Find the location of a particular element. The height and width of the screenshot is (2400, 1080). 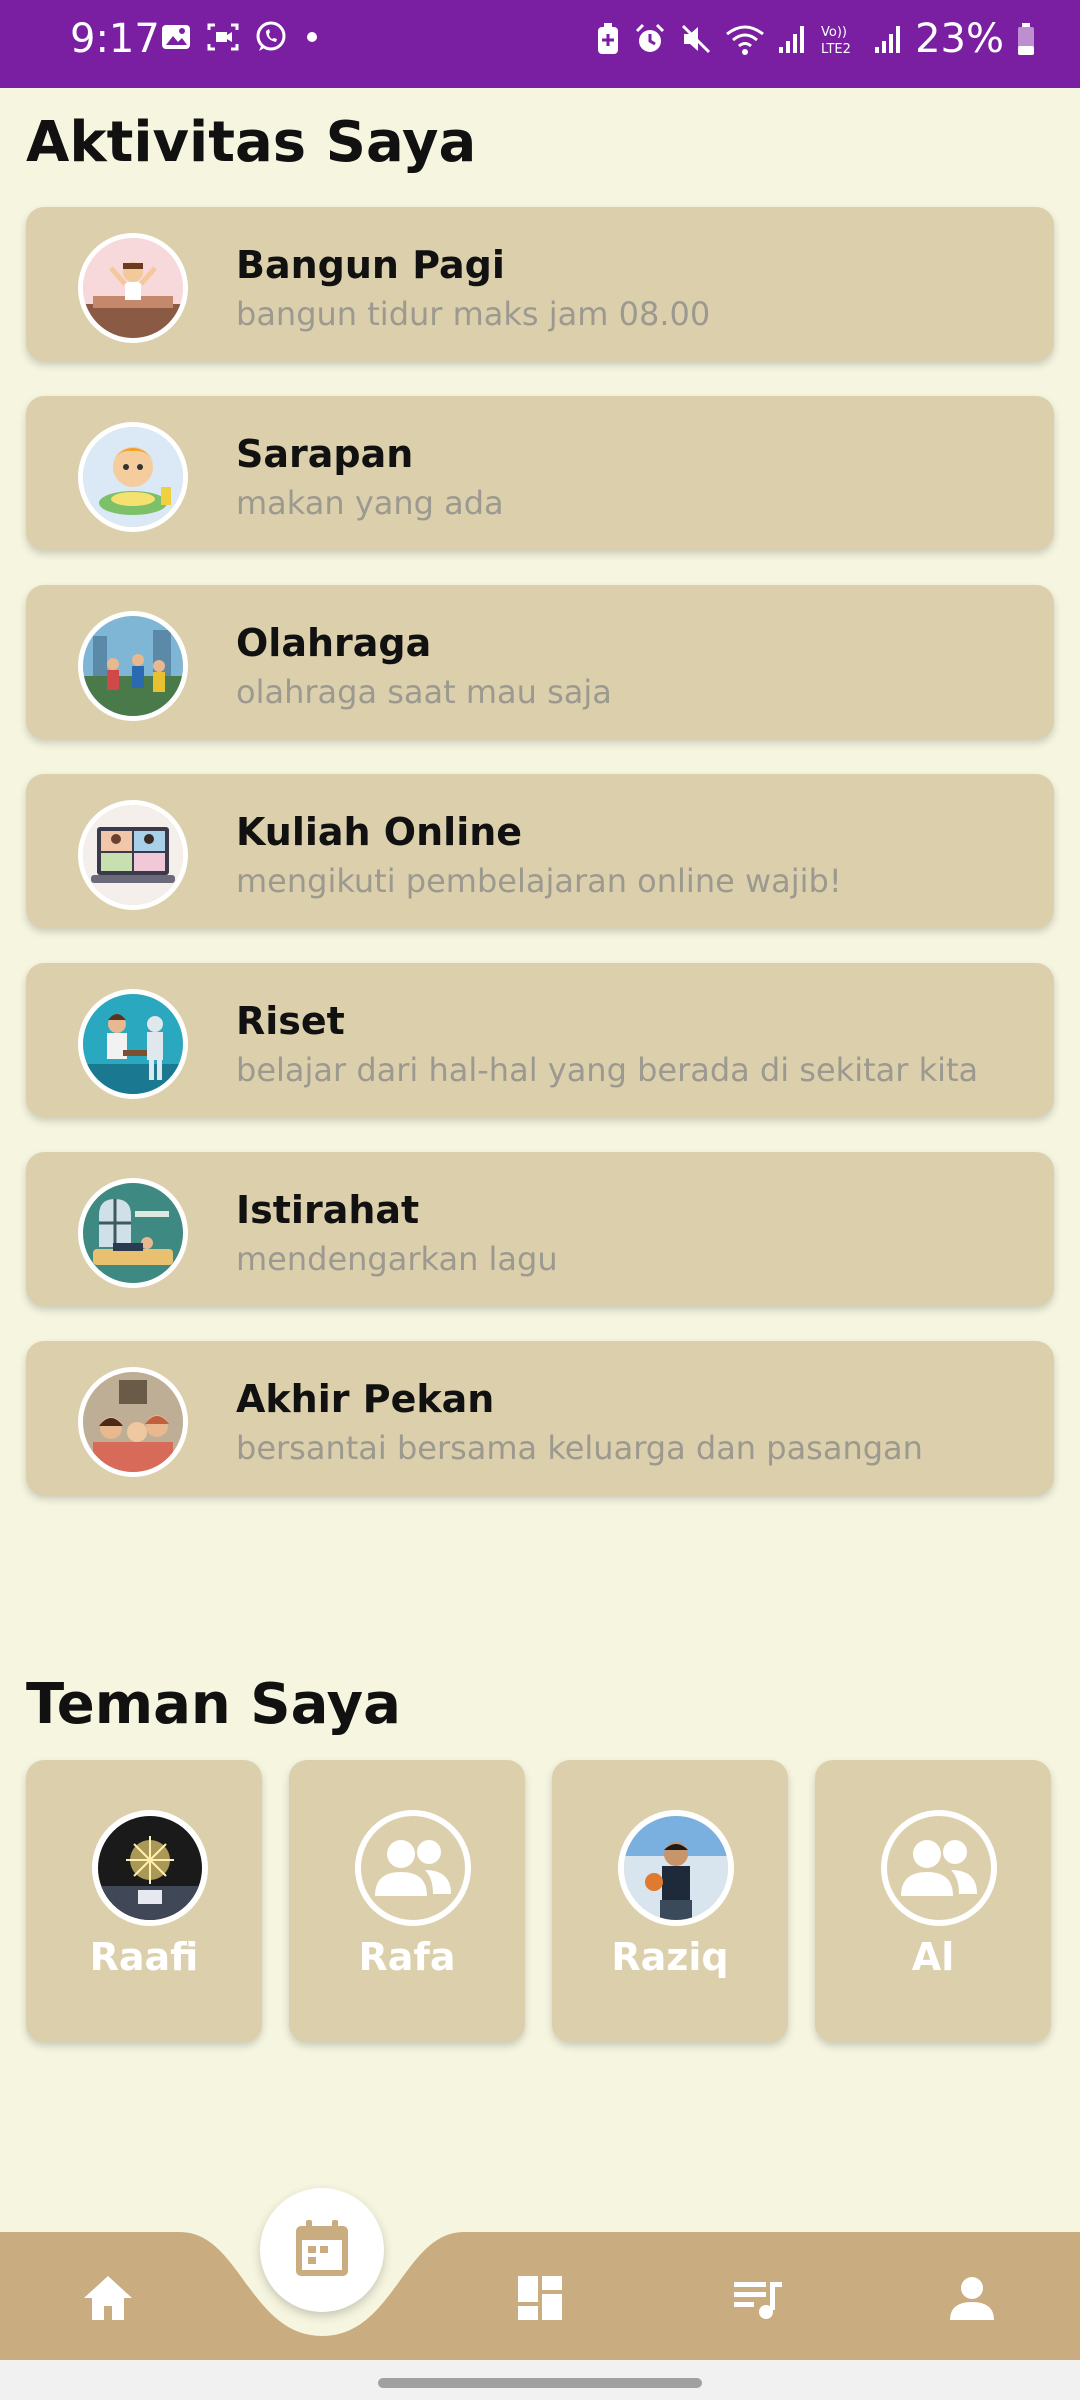

friend-card: Raziq is located at coordinates (670, 1901).